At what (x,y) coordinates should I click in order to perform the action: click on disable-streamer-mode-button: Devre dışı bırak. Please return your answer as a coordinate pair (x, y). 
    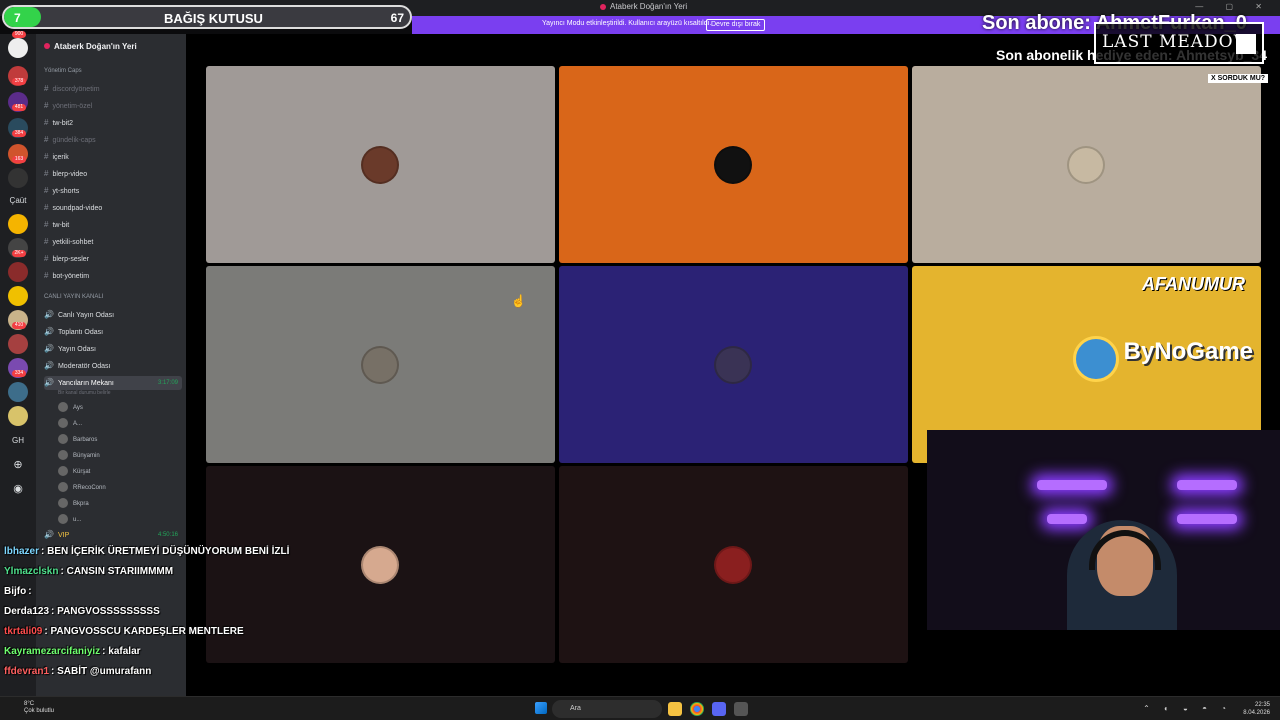
    Looking at the image, I should click on (736, 25).